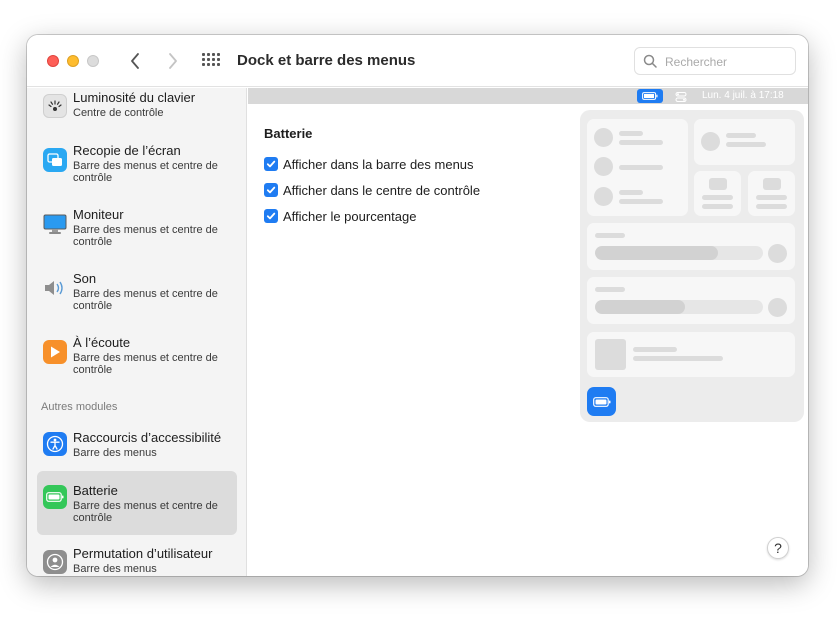  I want to click on option-show-in-control-center: Afficher dans le centre de contrôle, so click(372, 190).